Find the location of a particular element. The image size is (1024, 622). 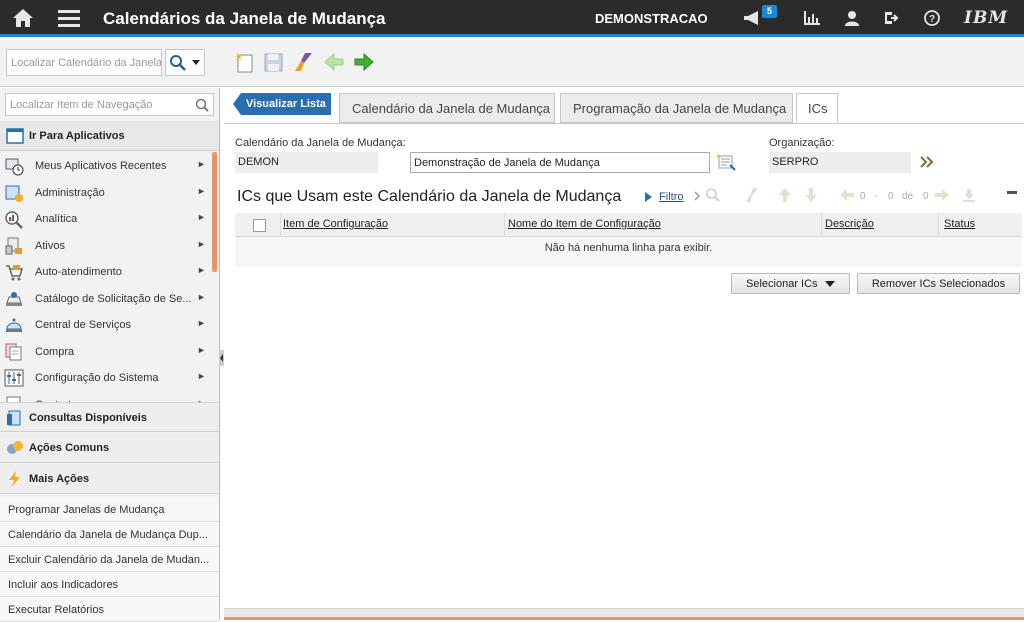

app-title: Calendários da Janela de Mudança is located at coordinates (244, 18).